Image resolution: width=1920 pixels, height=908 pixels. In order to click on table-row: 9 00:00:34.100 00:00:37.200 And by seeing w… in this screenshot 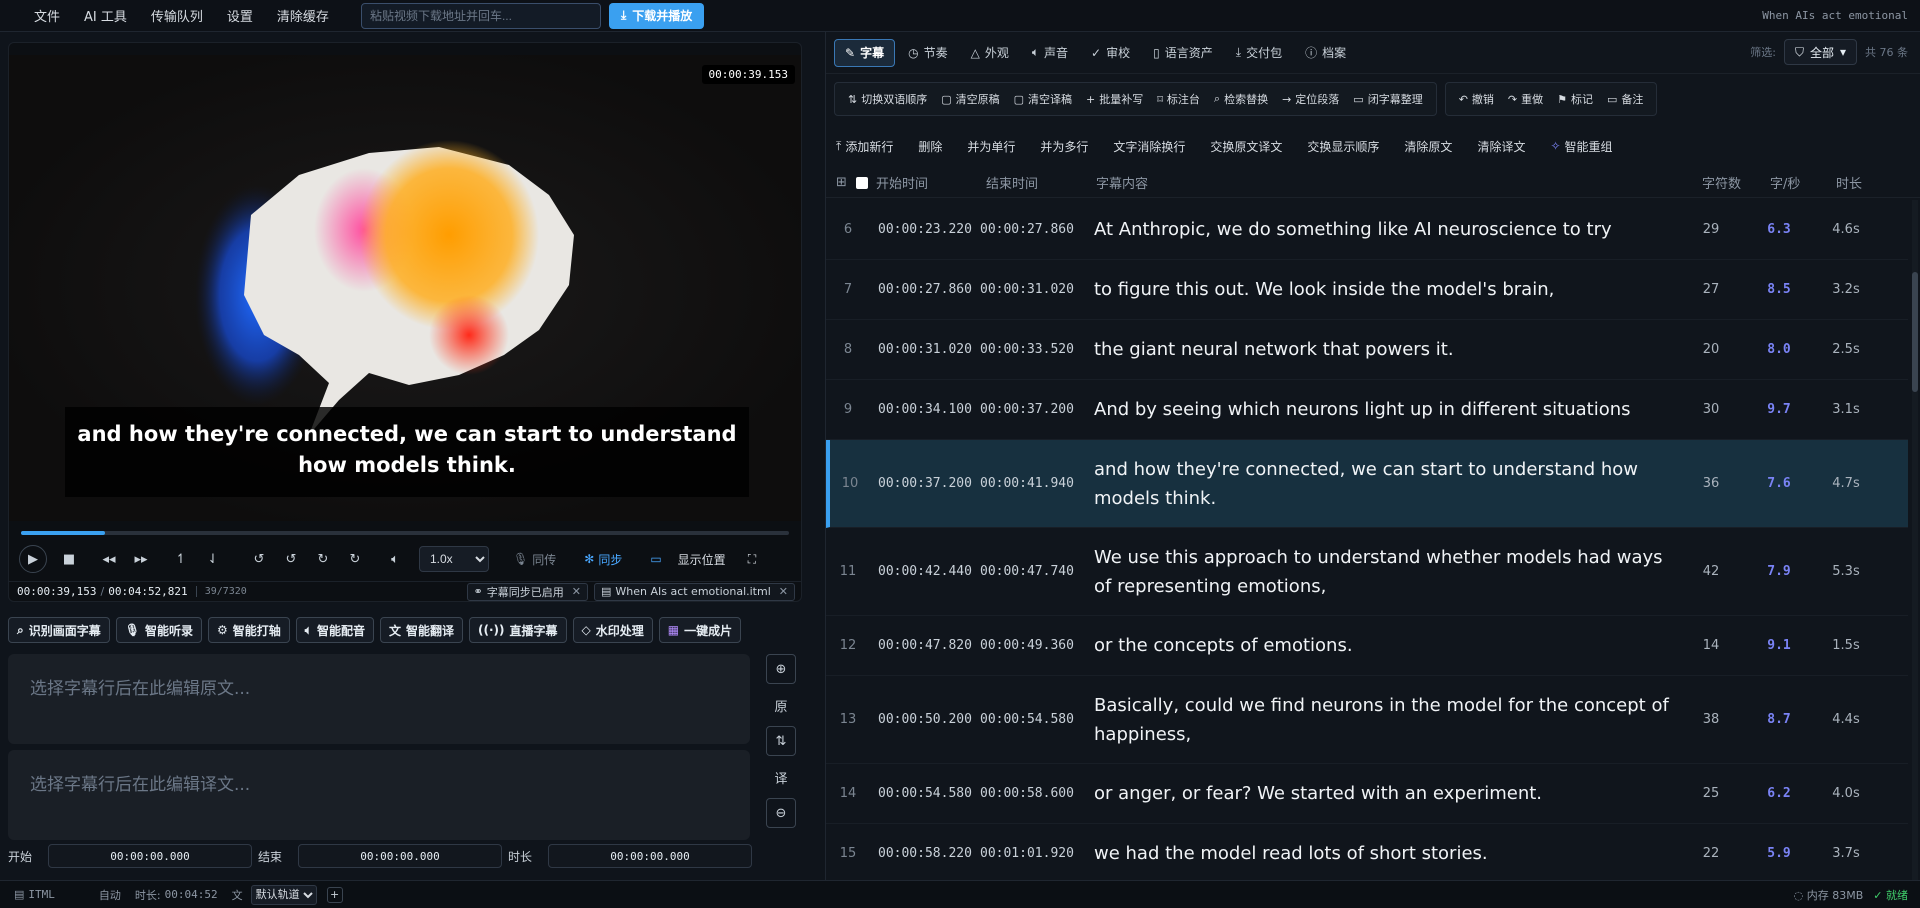, I will do `click(1367, 410)`.